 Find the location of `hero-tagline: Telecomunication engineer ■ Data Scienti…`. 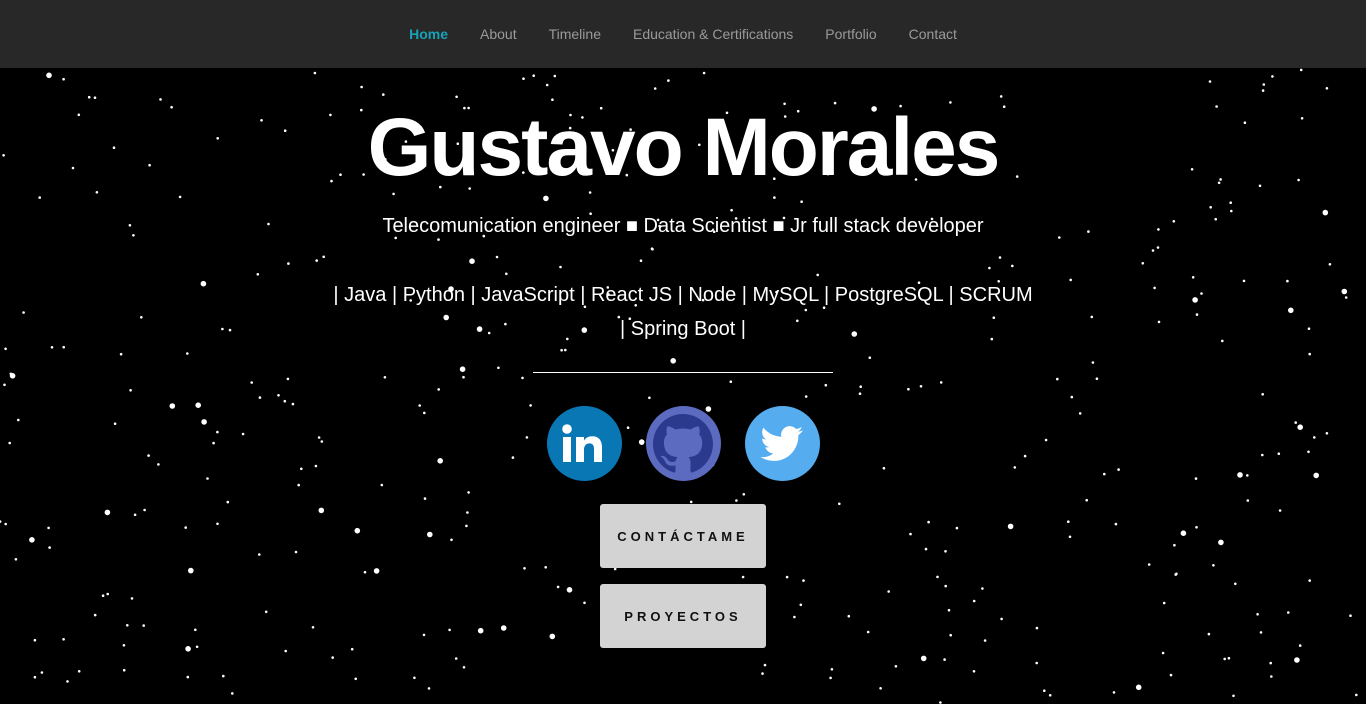

hero-tagline: Telecomunication engineer ■ Data Scienti… is located at coordinates (683, 226).